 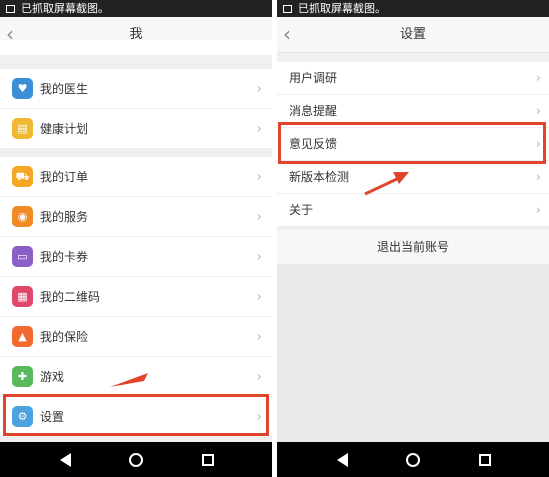 I want to click on settings-item-version-check: 新版本检测 ›, so click(x=413, y=177).